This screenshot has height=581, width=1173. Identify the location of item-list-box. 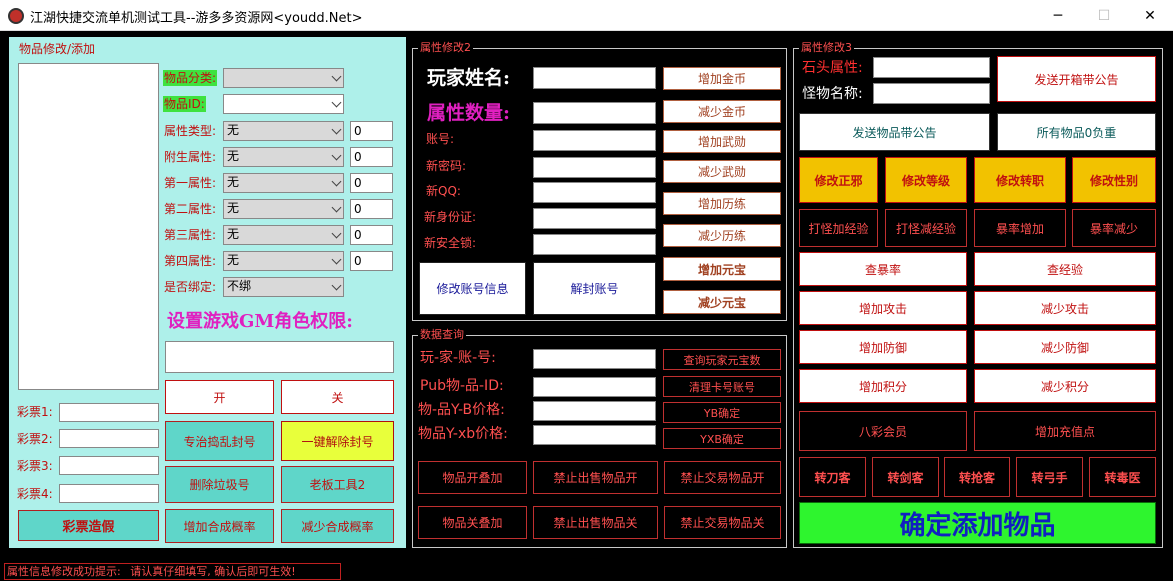
(88, 226).